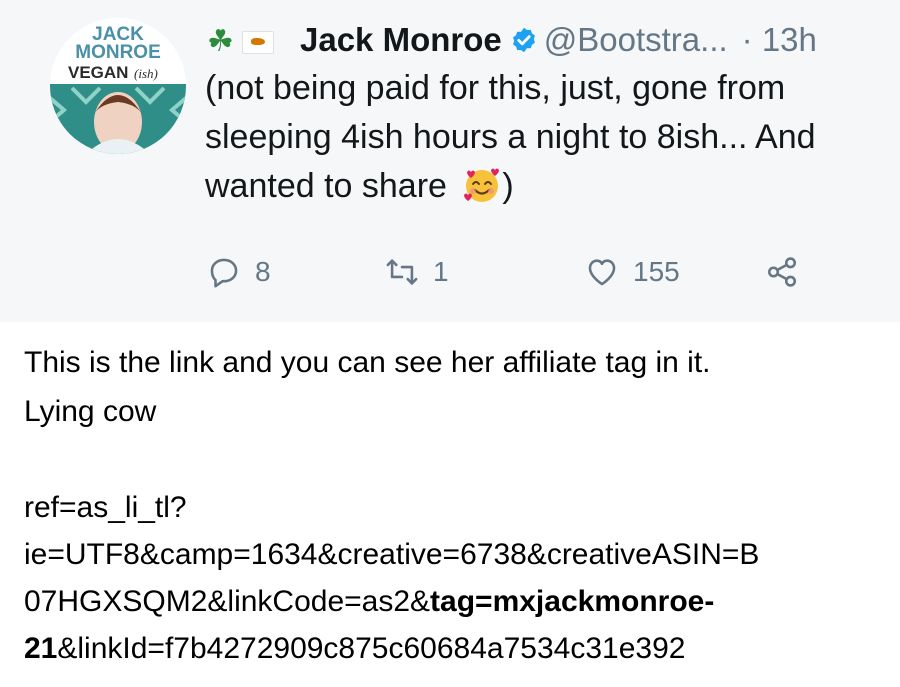 The width and height of the screenshot is (900, 687). What do you see at coordinates (240, 42) in the screenshot?
I see `name-emoji-flags: ☘` at bounding box center [240, 42].